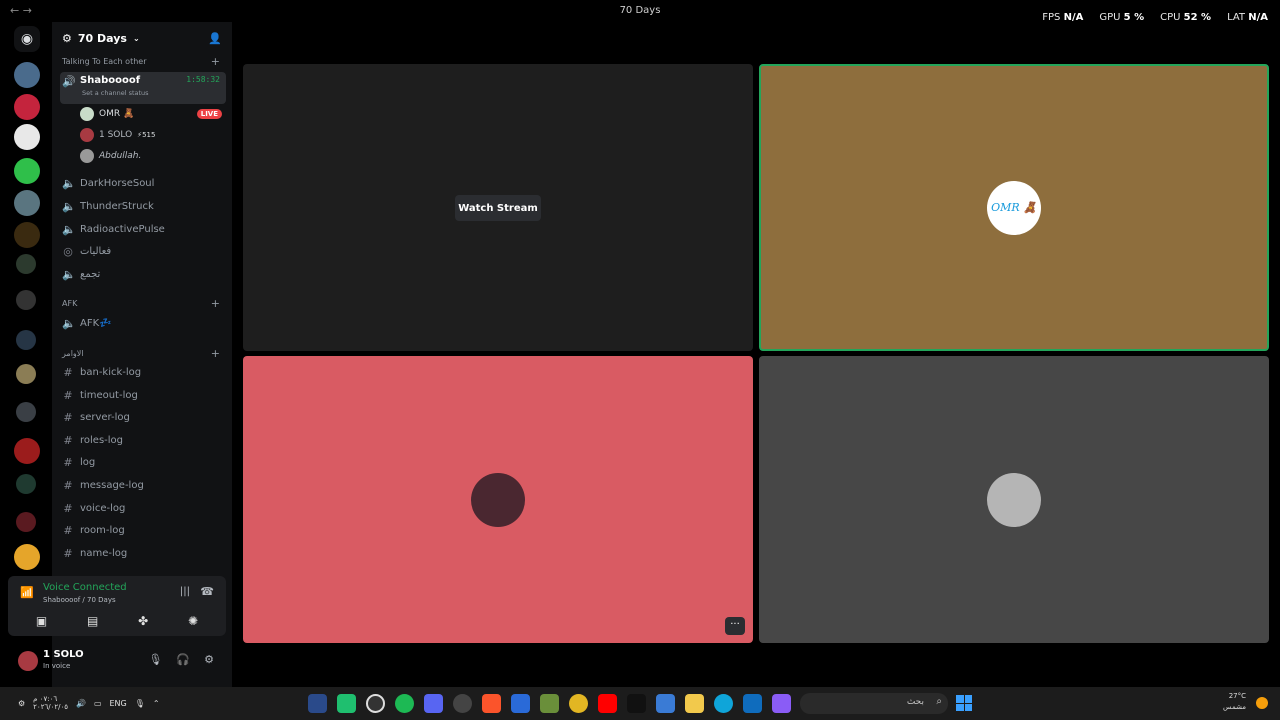 The height and width of the screenshot is (720, 1280). Describe the element at coordinates (142, 38) in the screenshot. I see `server-header: ⚙ 70 Days ⌄ 👤` at that location.